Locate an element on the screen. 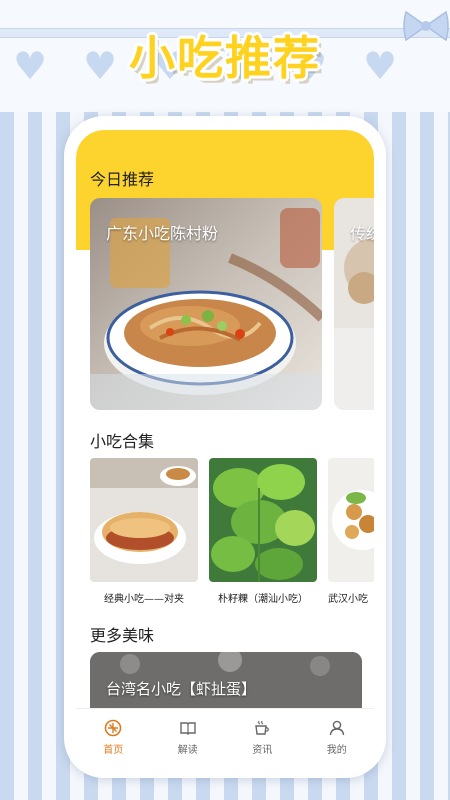 The height and width of the screenshot is (800, 450). collection-item: 经典小吃——对夹 is located at coordinates (144, 531).